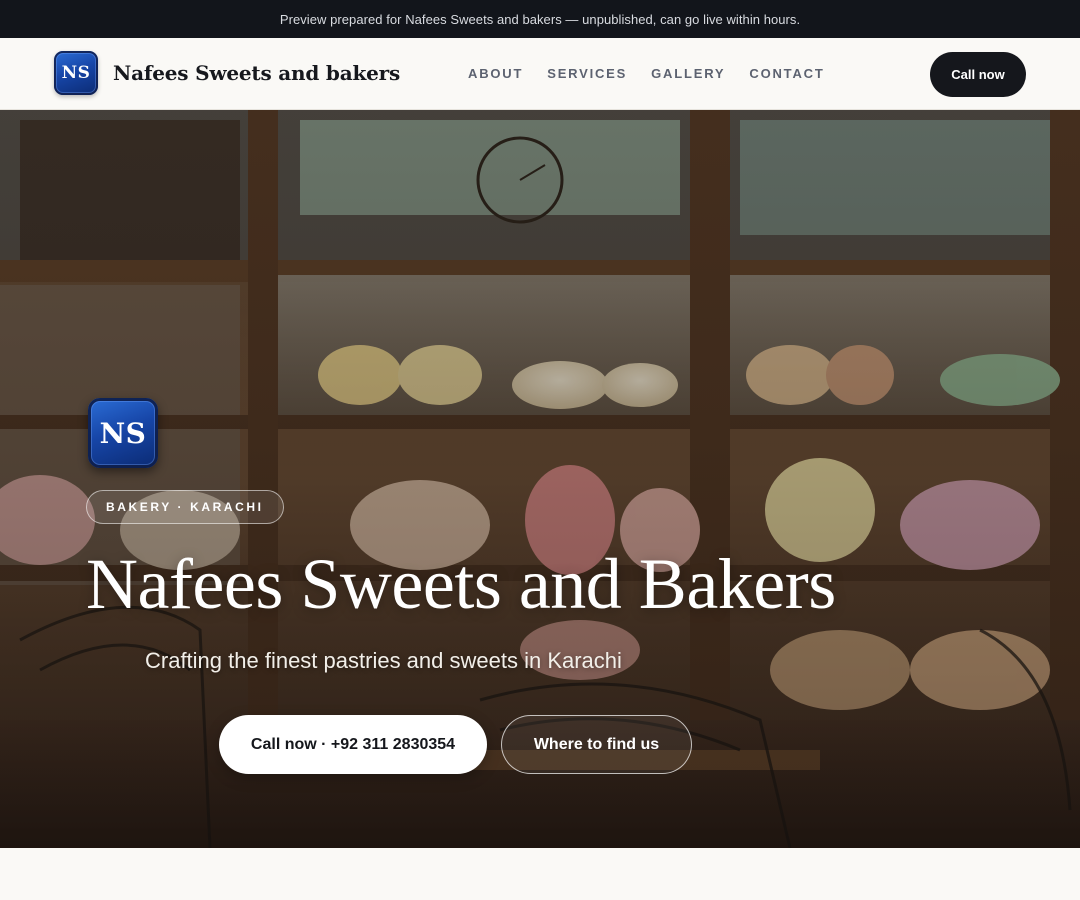 The image size is (1080, 900). I want to click on brand-name: Nafees Sweets and bakers, so click(257, 73).